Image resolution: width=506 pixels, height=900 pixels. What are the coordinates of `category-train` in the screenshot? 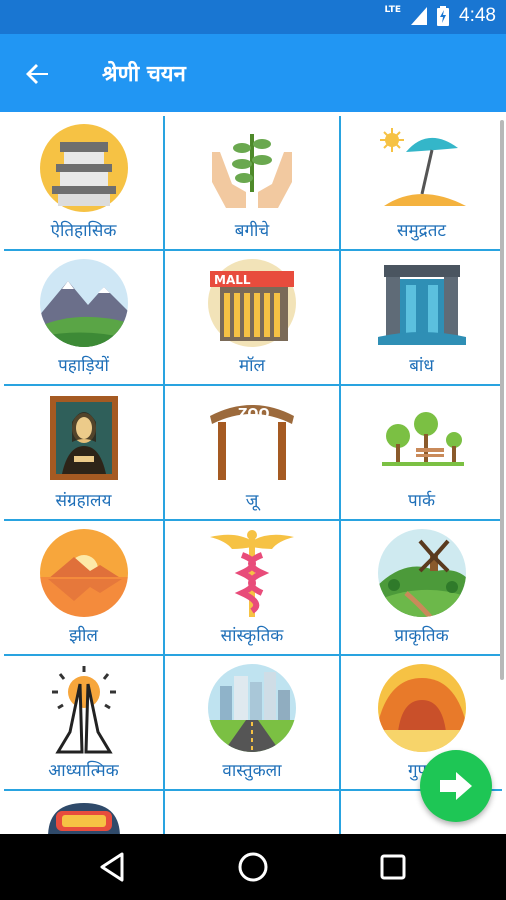 It's located at (84, 812).